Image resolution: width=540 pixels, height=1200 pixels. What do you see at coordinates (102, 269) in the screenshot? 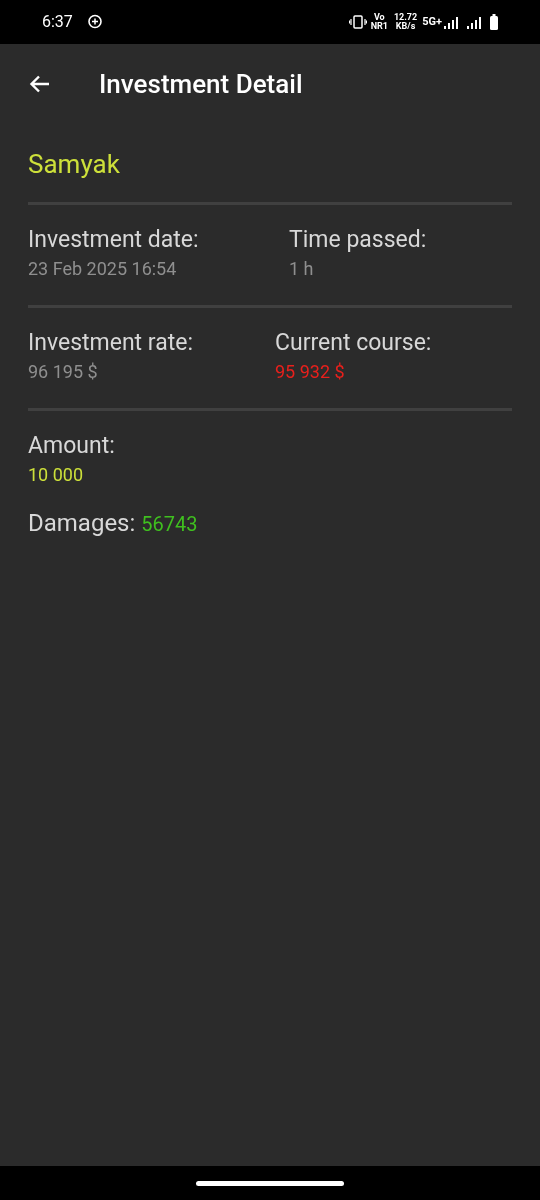
I see `field-value: 23 Feb 2025 16:54` at bounding box center [102, 269].